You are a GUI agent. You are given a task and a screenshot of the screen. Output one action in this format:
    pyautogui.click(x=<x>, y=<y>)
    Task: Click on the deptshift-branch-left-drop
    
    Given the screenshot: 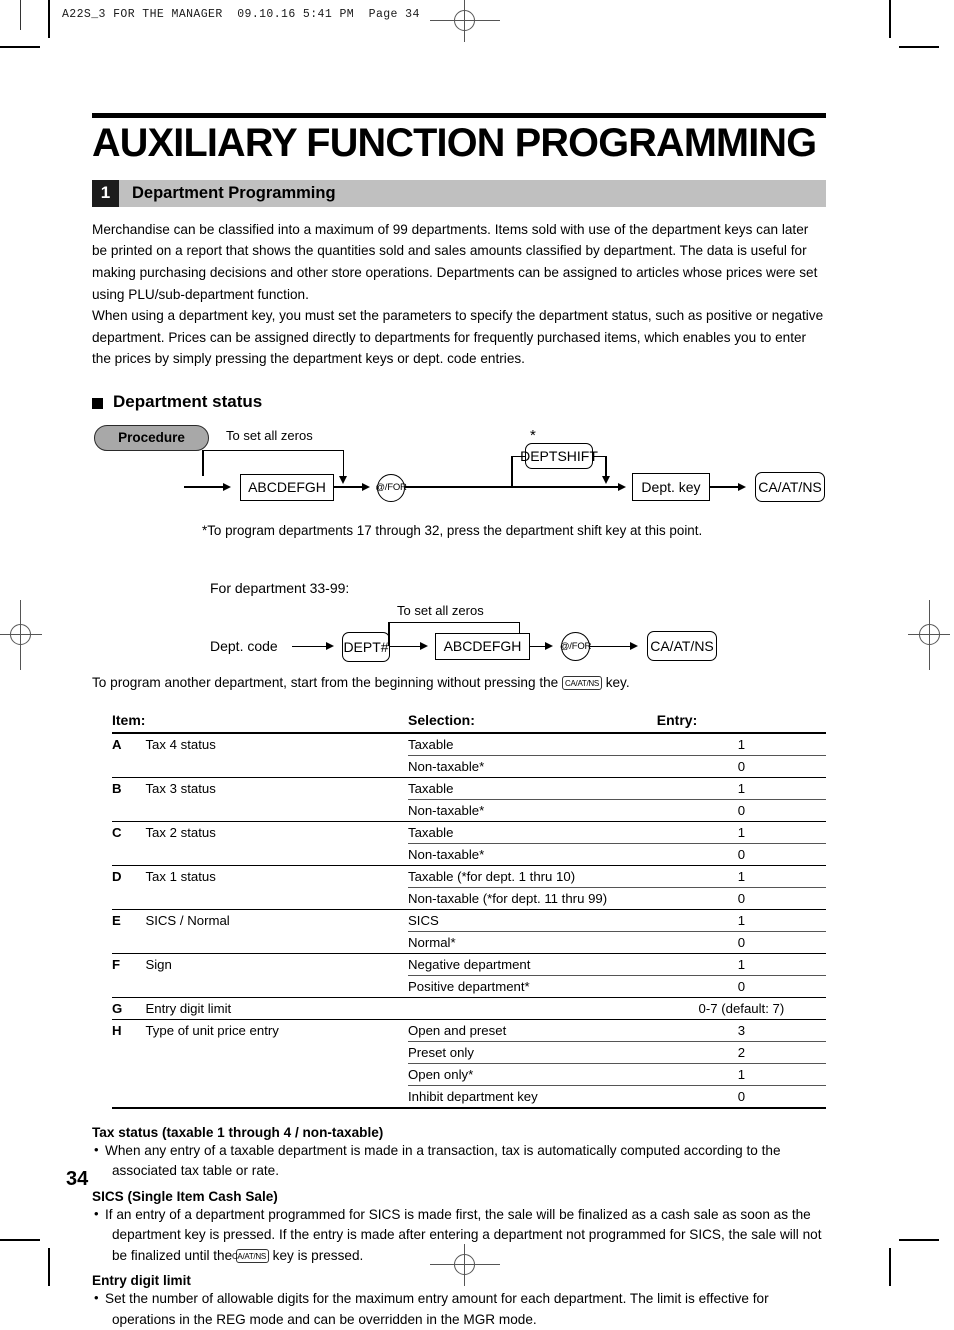 What is the action you would take?
    pyautogui.click(x=512, y=471)
    